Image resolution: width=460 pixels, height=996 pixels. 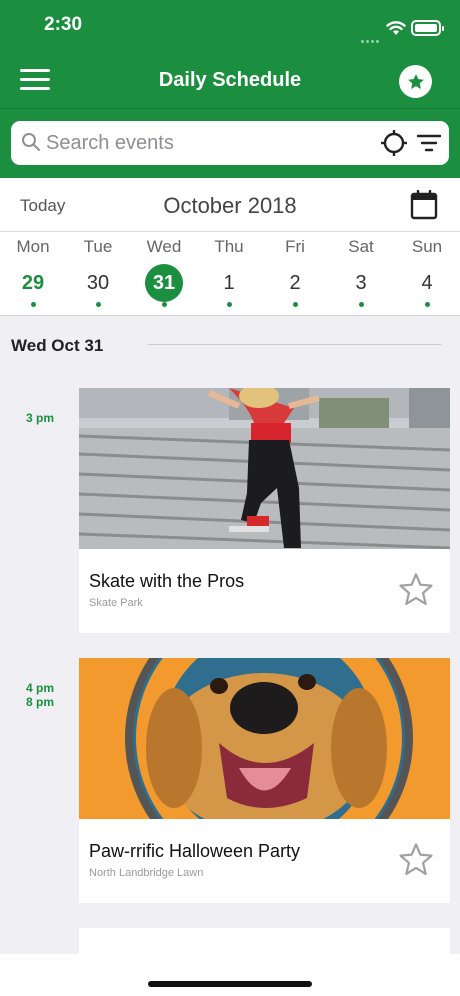 What do you see at coordinates (98, 283) in the screenshot?
I see `day-number: 30` at bounding box center [98, 283].